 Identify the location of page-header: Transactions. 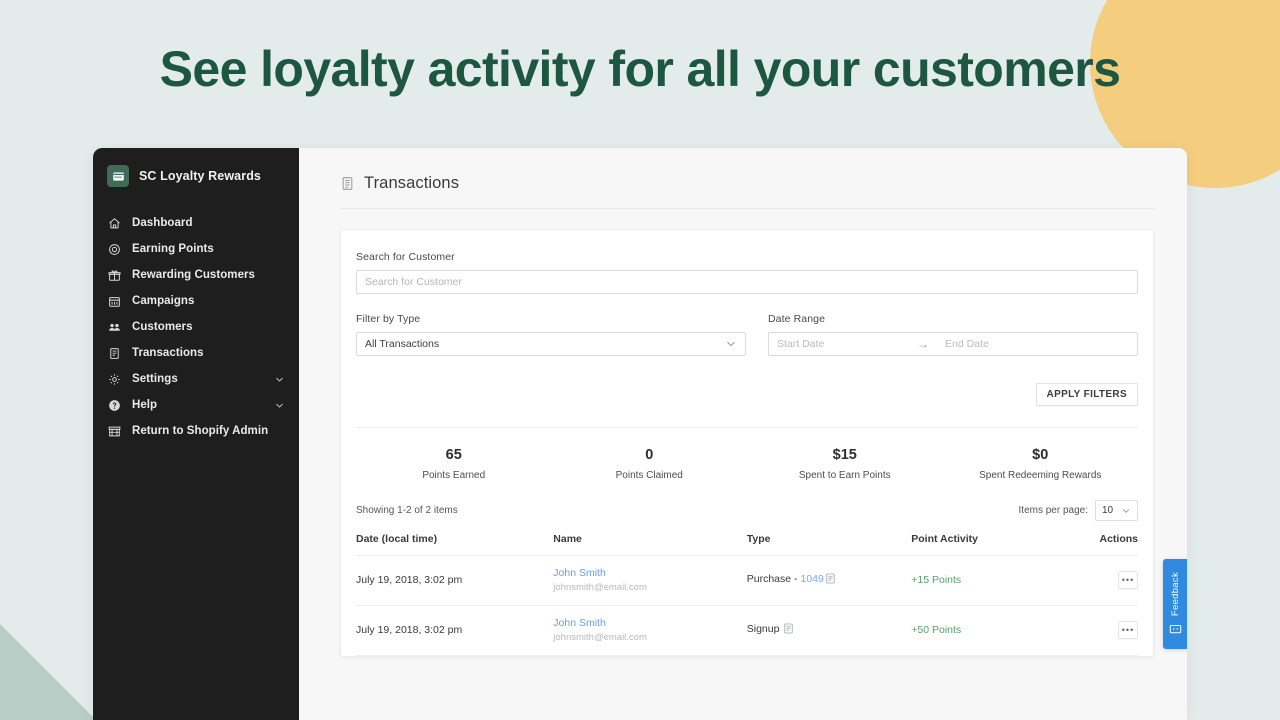
(747, 191).